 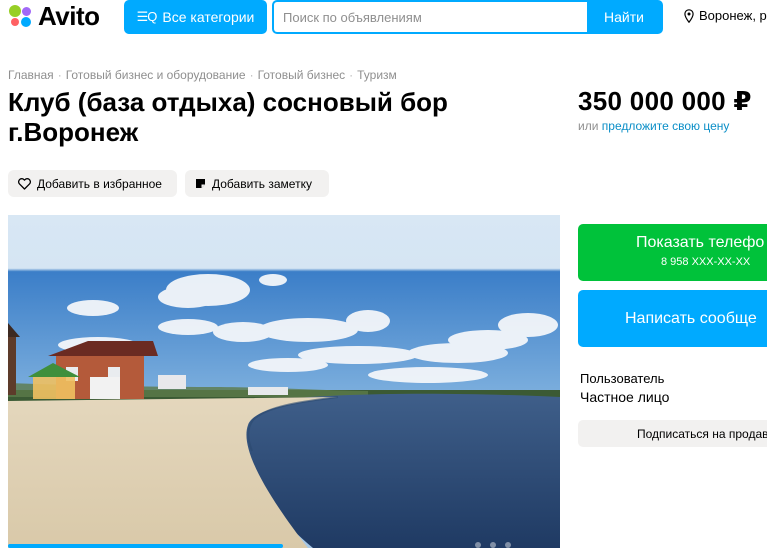 I want to click on subscribe-seller-button: Подписаться на продав, so click(x=672, y=433).